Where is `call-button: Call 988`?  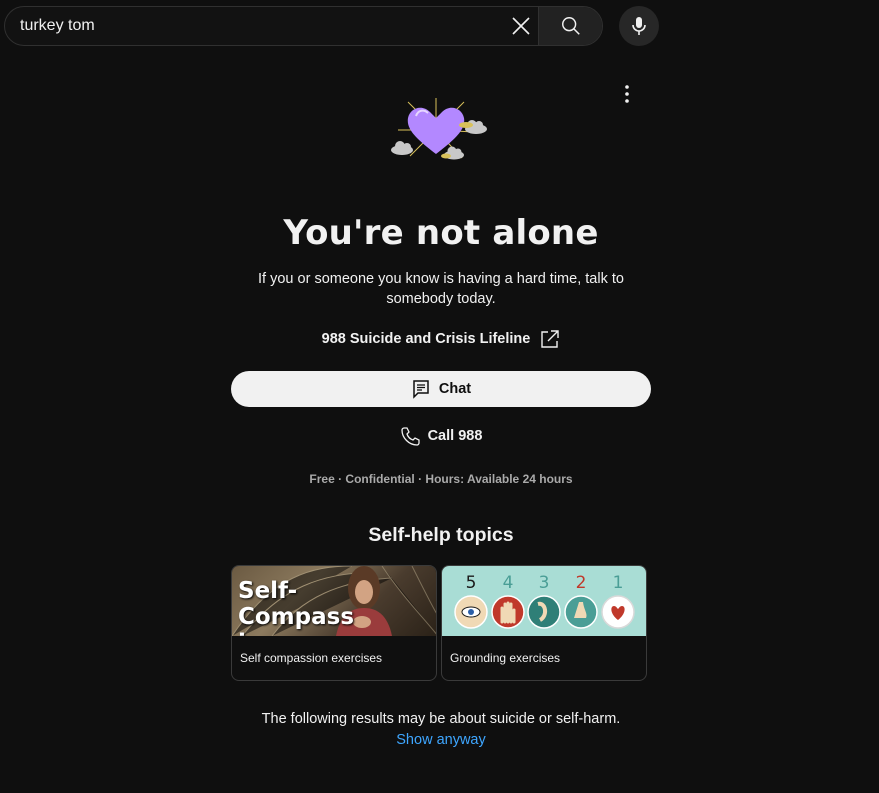
call-button: Call 988 is located at coordinates (441, 436).